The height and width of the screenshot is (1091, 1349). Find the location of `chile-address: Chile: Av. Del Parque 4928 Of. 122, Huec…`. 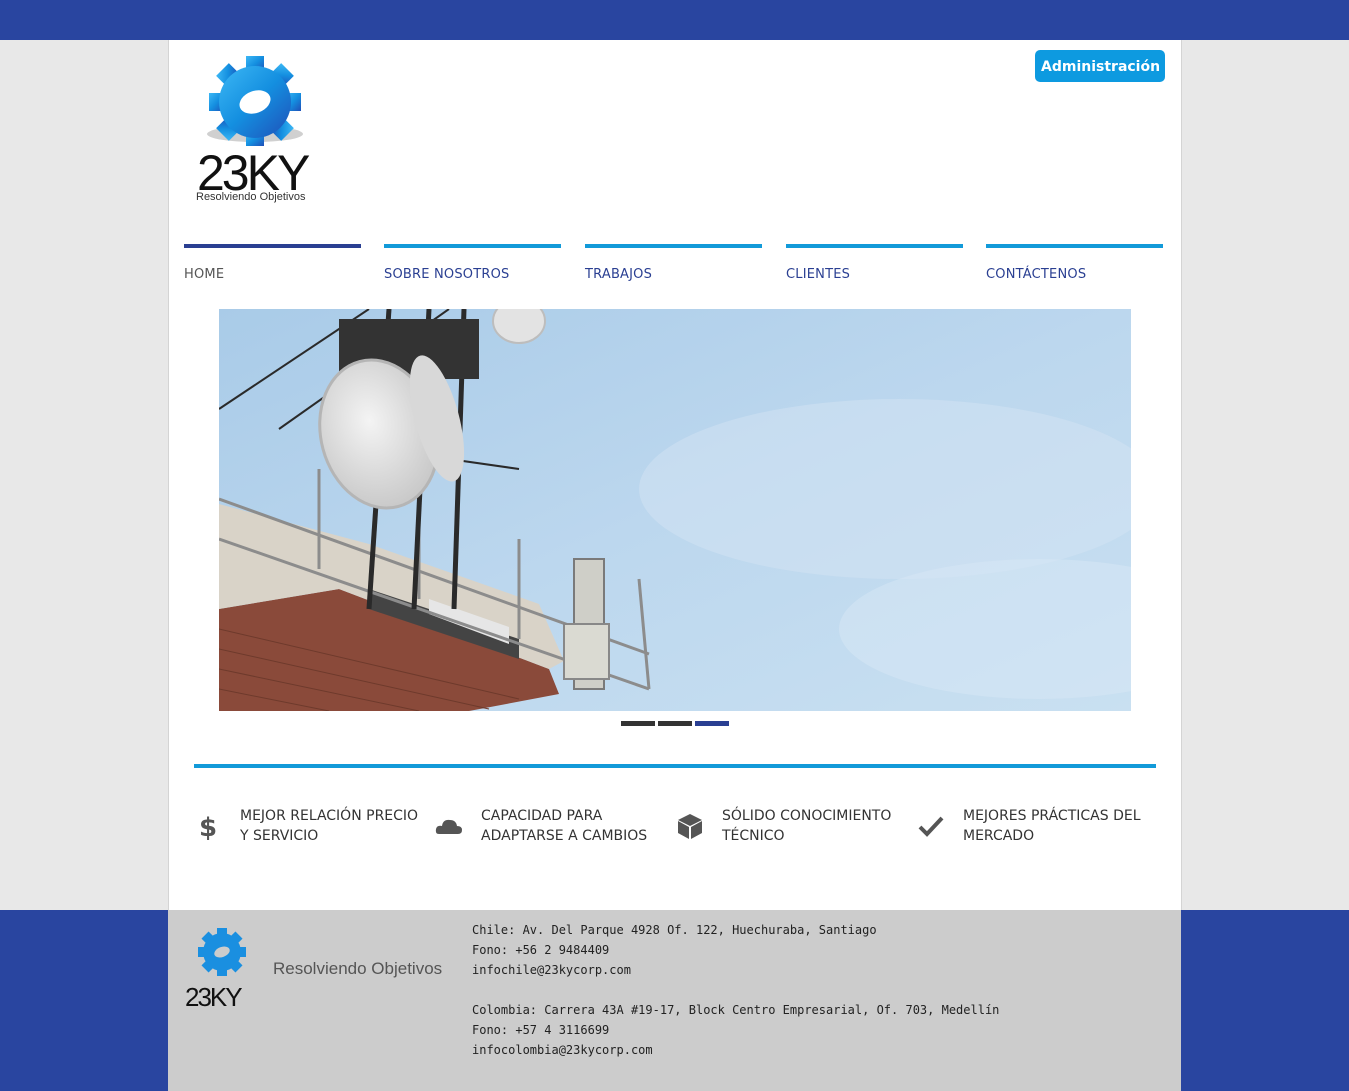

chile-address: Chile: Av. Del Parque 4928 Of. 122, Huec… is located at coordinates (674, 930).